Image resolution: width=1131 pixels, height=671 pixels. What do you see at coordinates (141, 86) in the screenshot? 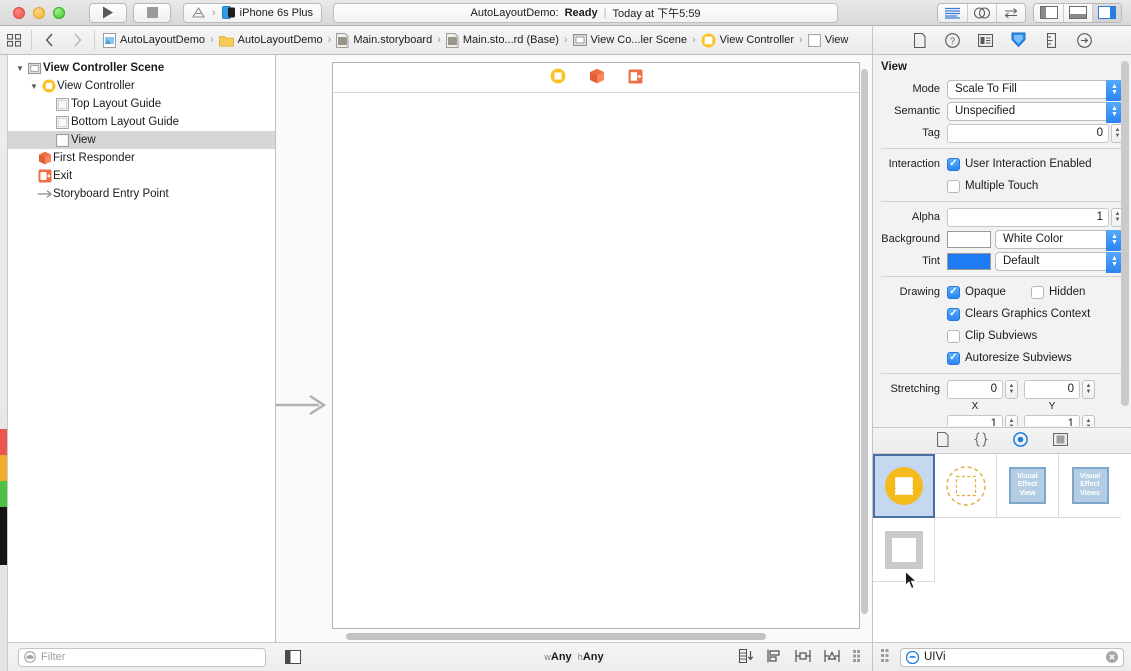
I see `outline-row-view-controller: ▼ View Controller` at bounding box center [141, 86].